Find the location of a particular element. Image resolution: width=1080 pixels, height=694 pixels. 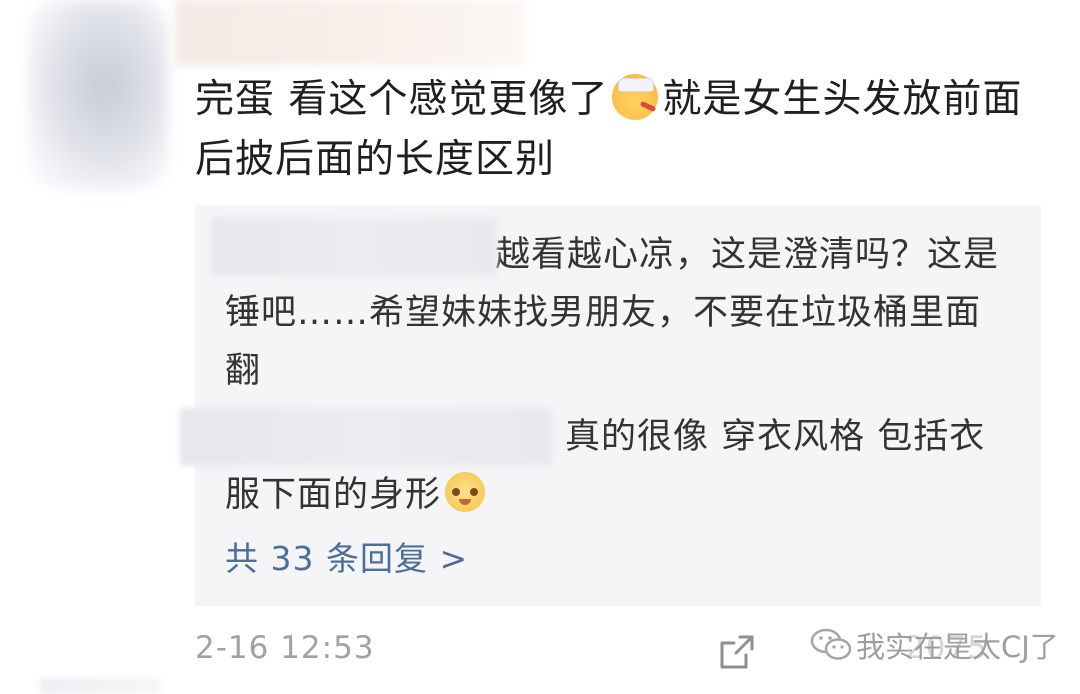

watermark: 我实在是太CJ了 is located at coordinates (934, 645).